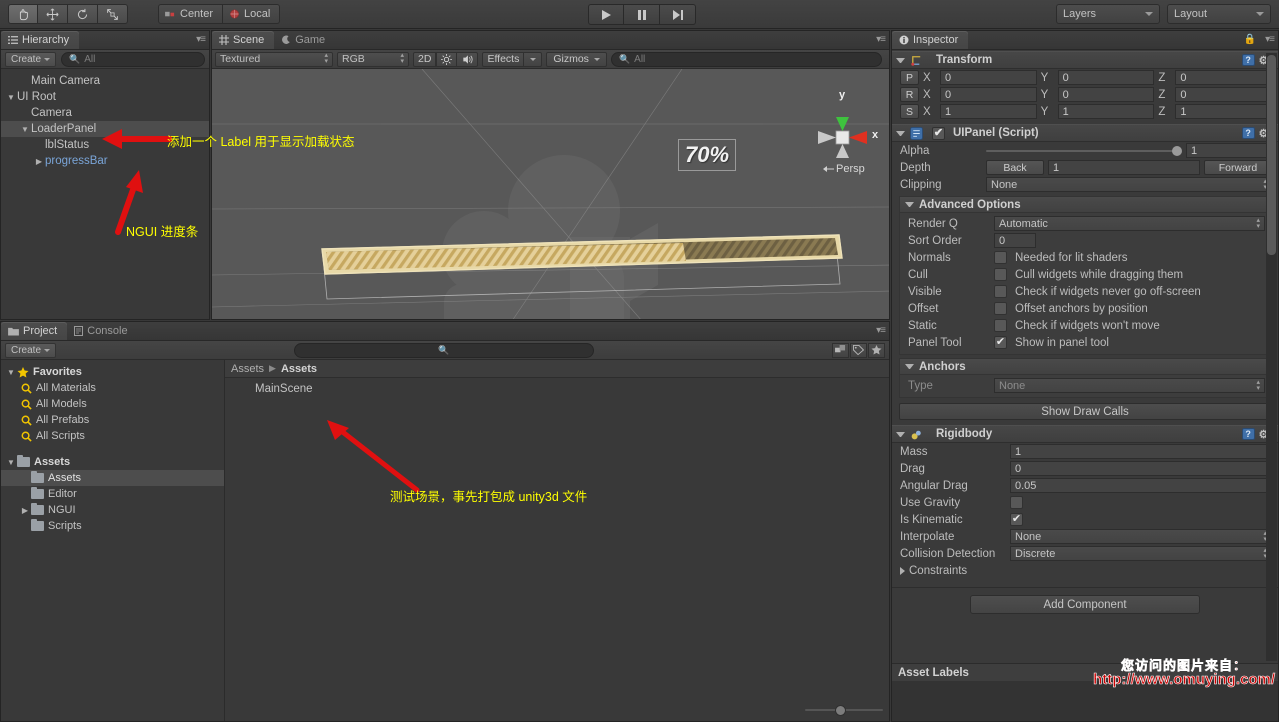  Describe the element at coordinates (503, 59) in the screenshot. I see `effects-button: Effects` at that location.